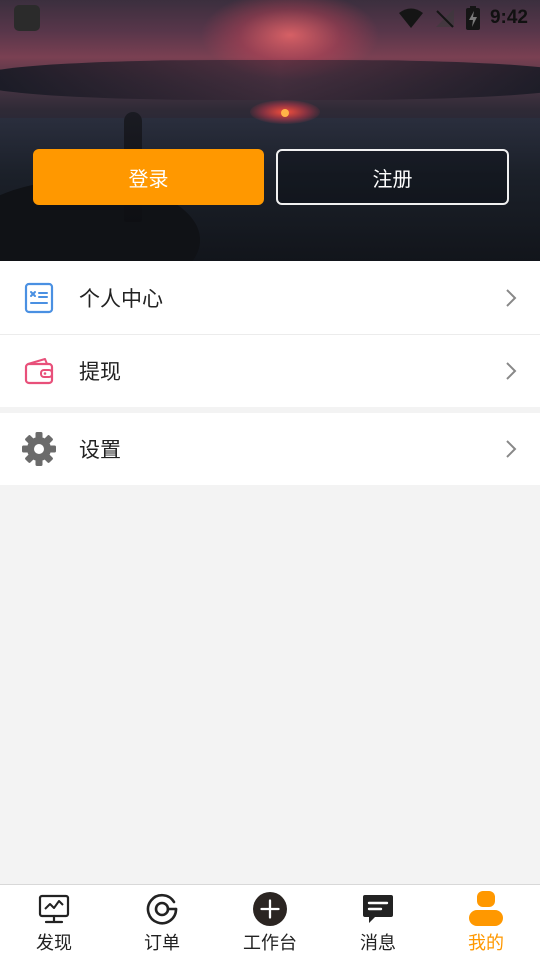  I want to click on bottom-tab-bar: 发现 订单 工作台 消息 我的, so click(270, 922).